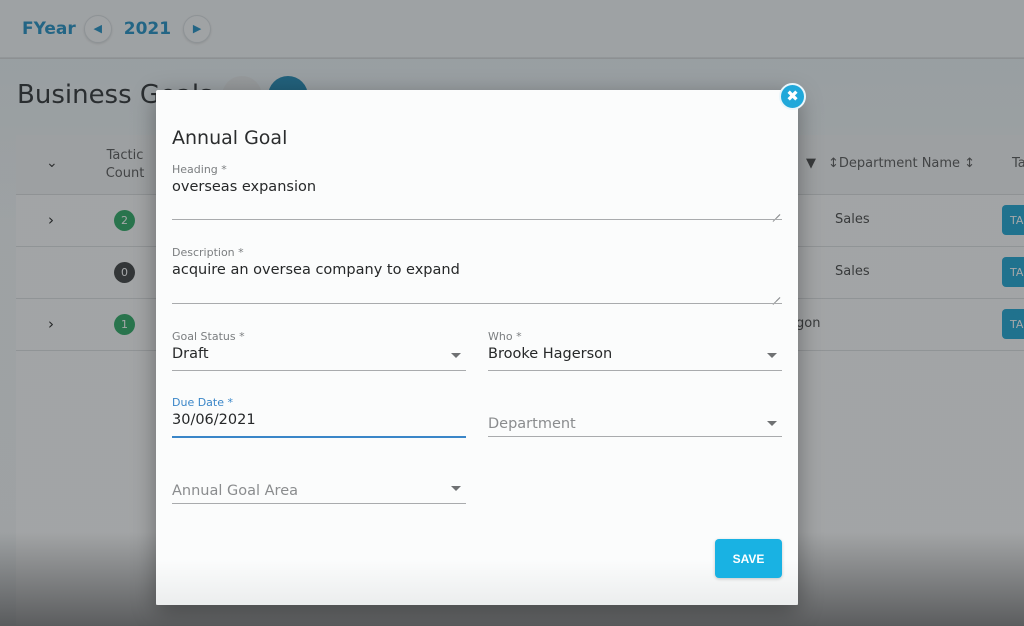 This screenshot has width=1024, height=626. Describe the element at coordinates (477, 303) in the screenshot. I see `description-underline` at that location.